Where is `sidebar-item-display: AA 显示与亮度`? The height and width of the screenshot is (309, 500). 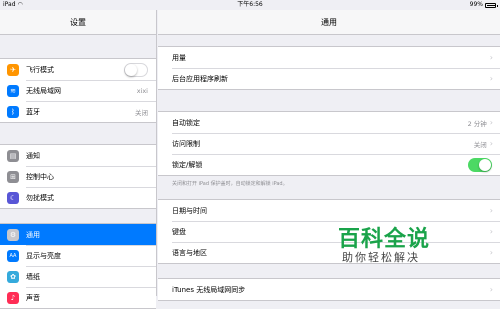 sidebar-item-display: AA 显示与亮度 is located at coordinates (78, 255).